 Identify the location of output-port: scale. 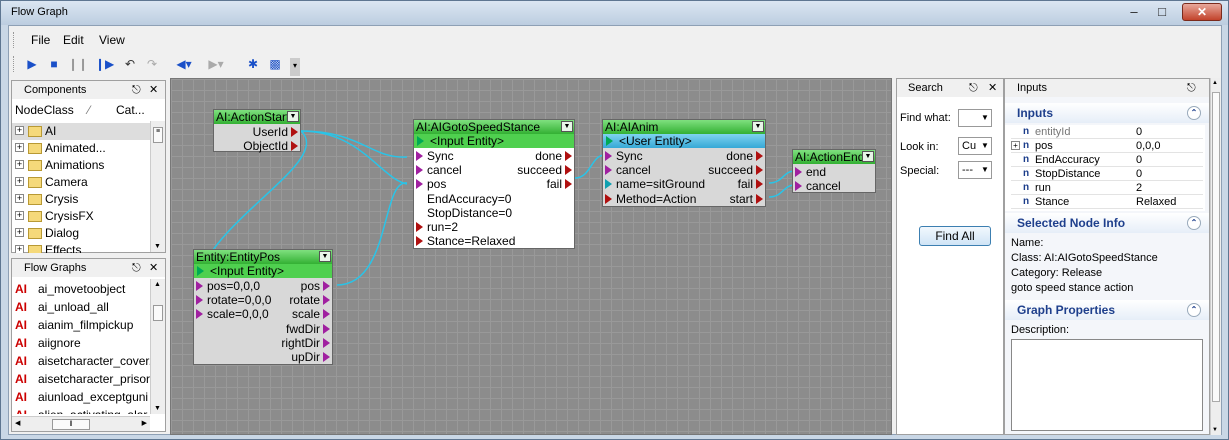
(306, 314).